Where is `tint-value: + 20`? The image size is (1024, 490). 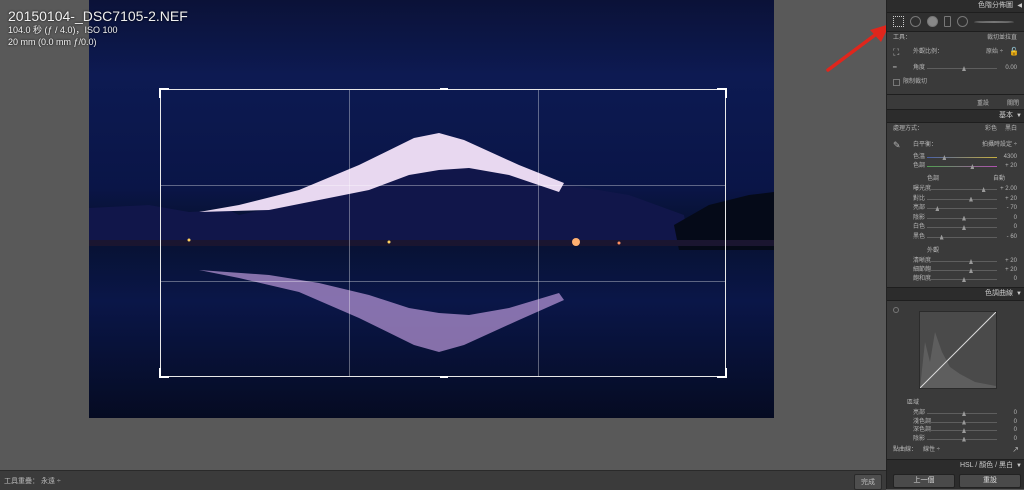
tint-value: + 20 is located at coordinates (1011, 166).